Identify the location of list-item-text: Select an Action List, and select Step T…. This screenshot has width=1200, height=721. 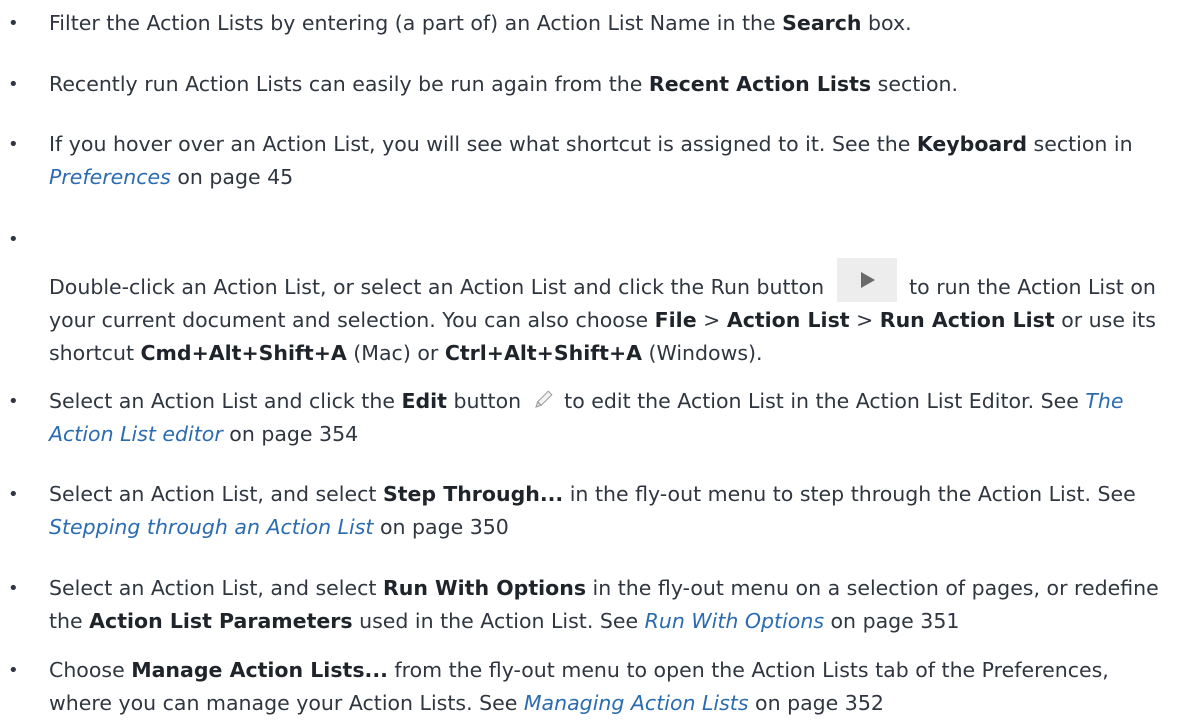
(592, 510).